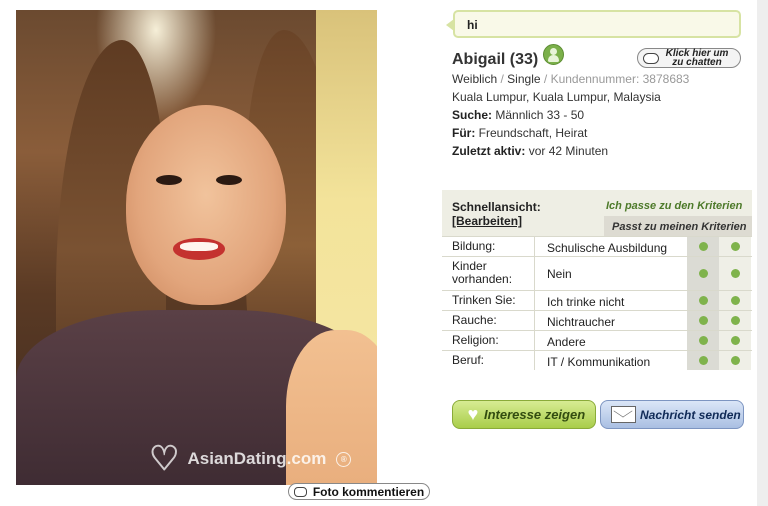 Image resolution: width=768 pixels, height=506 pixels. I want to click on photo-eye-right, so click(229, 180).